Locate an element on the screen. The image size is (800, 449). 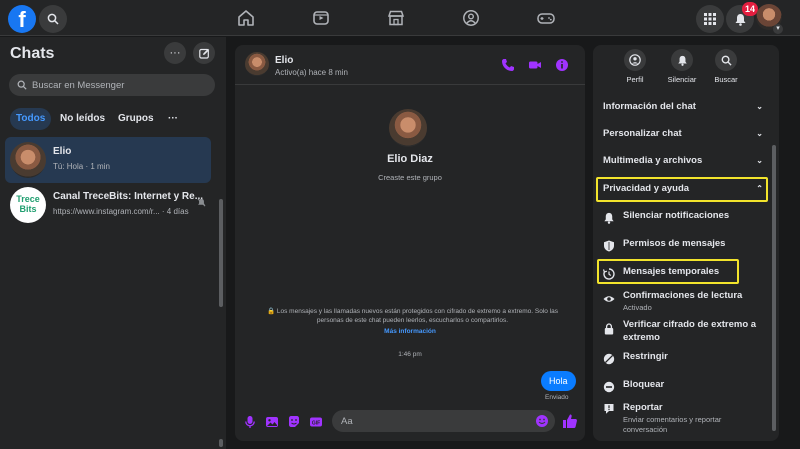
search-input is located at coordinates (117, 85).